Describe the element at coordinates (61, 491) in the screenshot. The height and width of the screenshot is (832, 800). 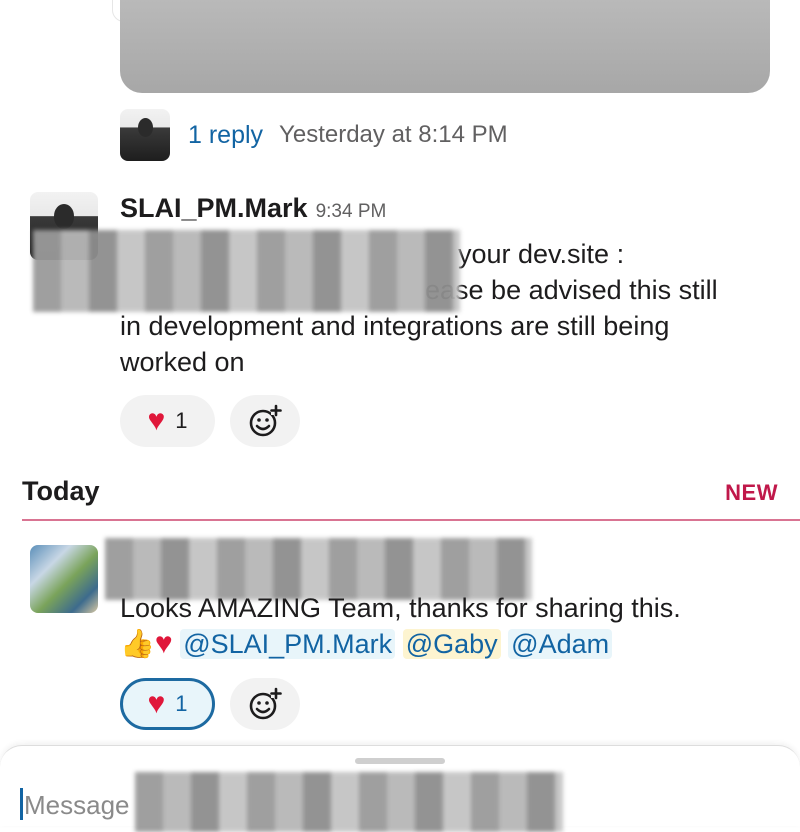
I see `date-divider-label: Today` at that location.